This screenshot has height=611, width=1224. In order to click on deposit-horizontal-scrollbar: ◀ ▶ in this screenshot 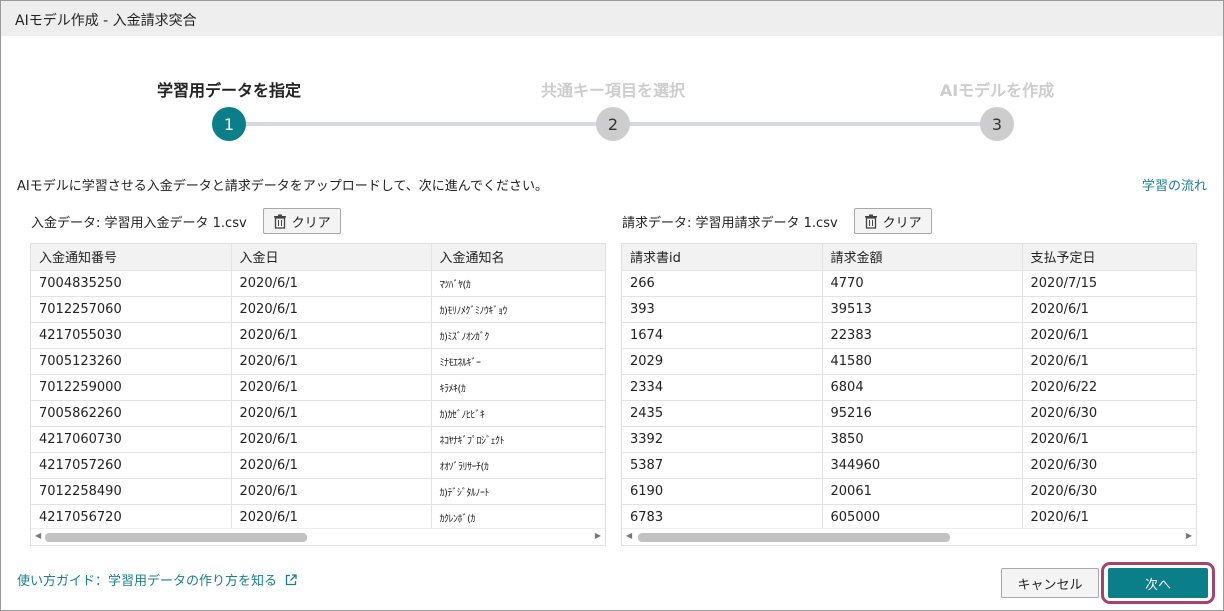, I will do `click(318, 536)`.